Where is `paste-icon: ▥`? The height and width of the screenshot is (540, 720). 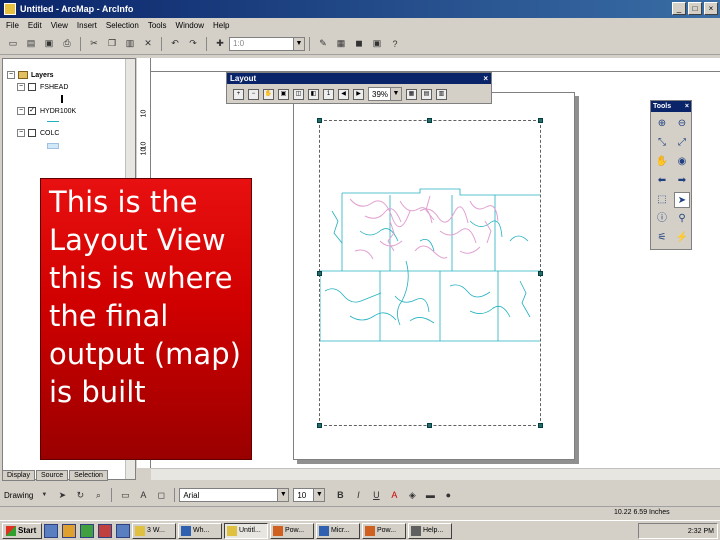 paste-icon: ▥ is located at coordinates (130, 44).